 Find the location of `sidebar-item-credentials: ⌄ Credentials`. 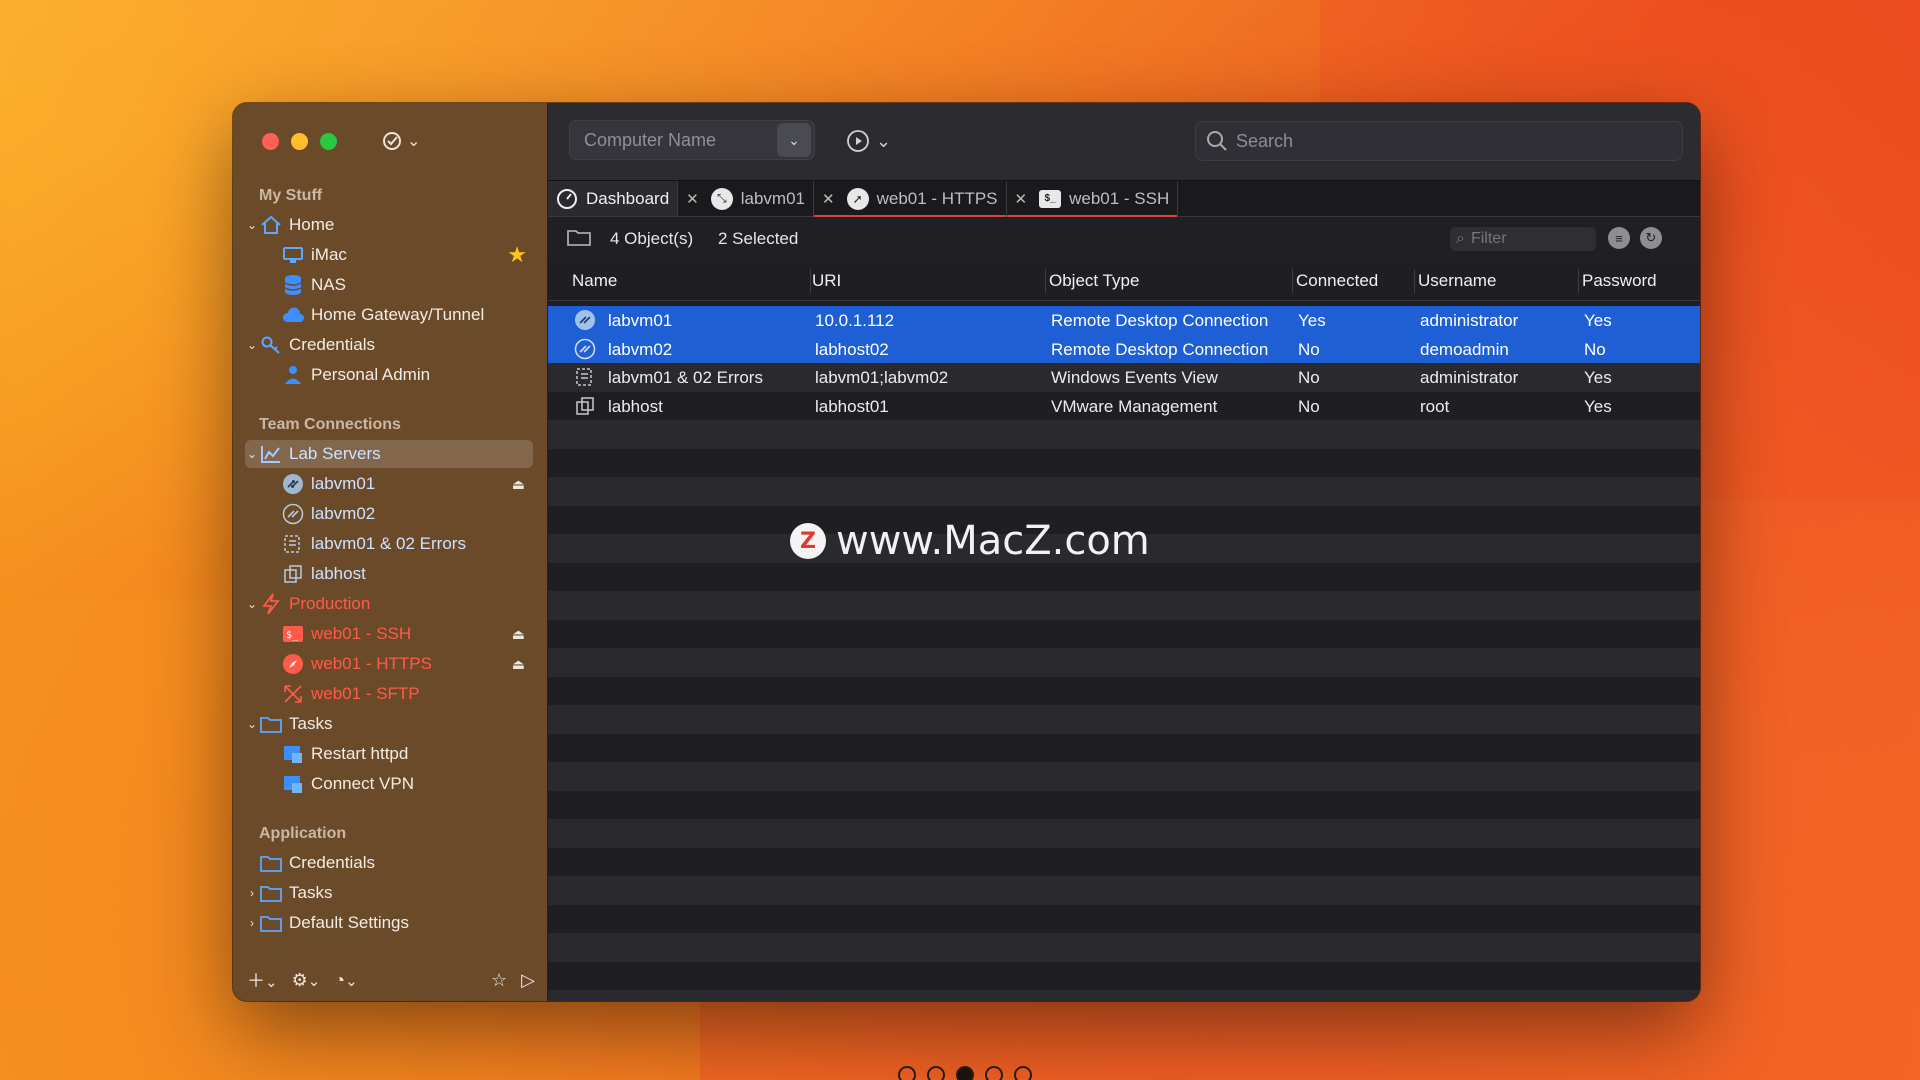

sidebar-item-credentials: ⌄ Credentials is located at coordinates (389, 345).